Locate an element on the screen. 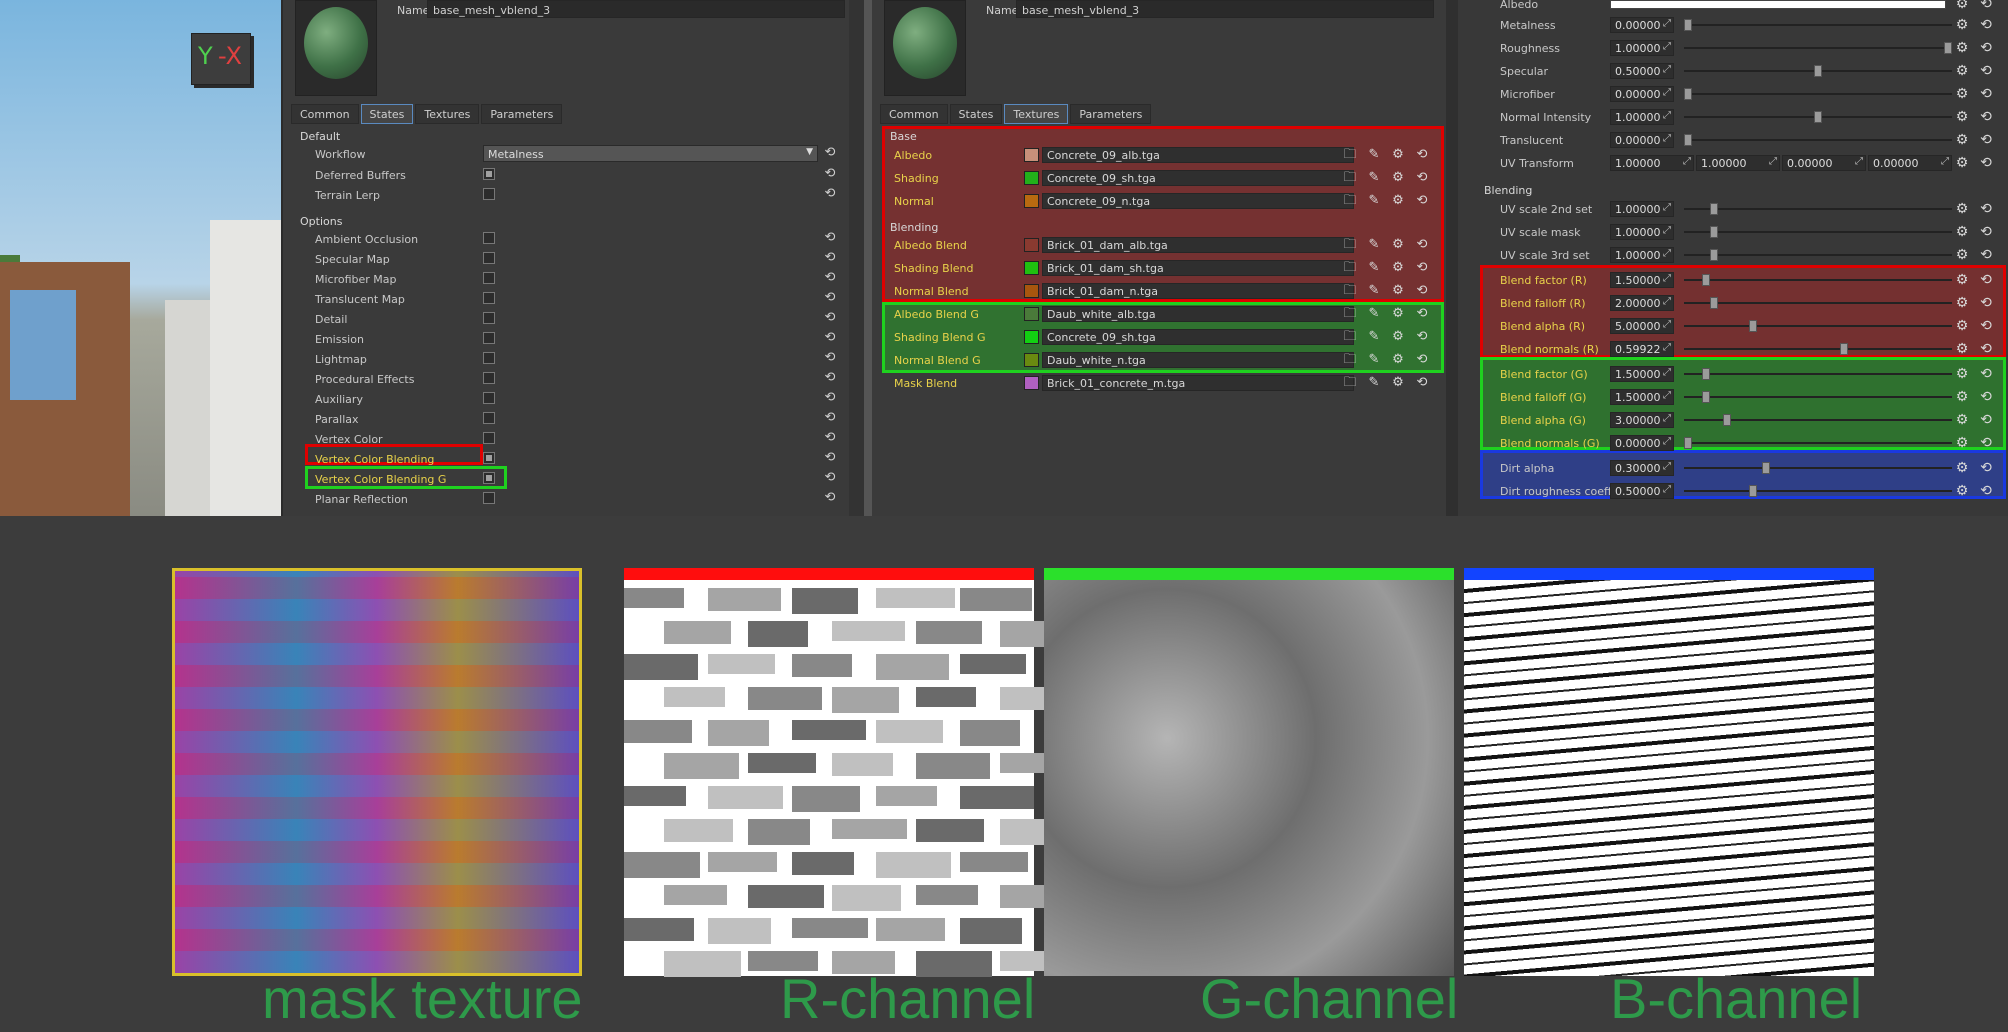 The height and width of the screenshot is (1032, 2008). splitter is located at coordinates (1452, 258).